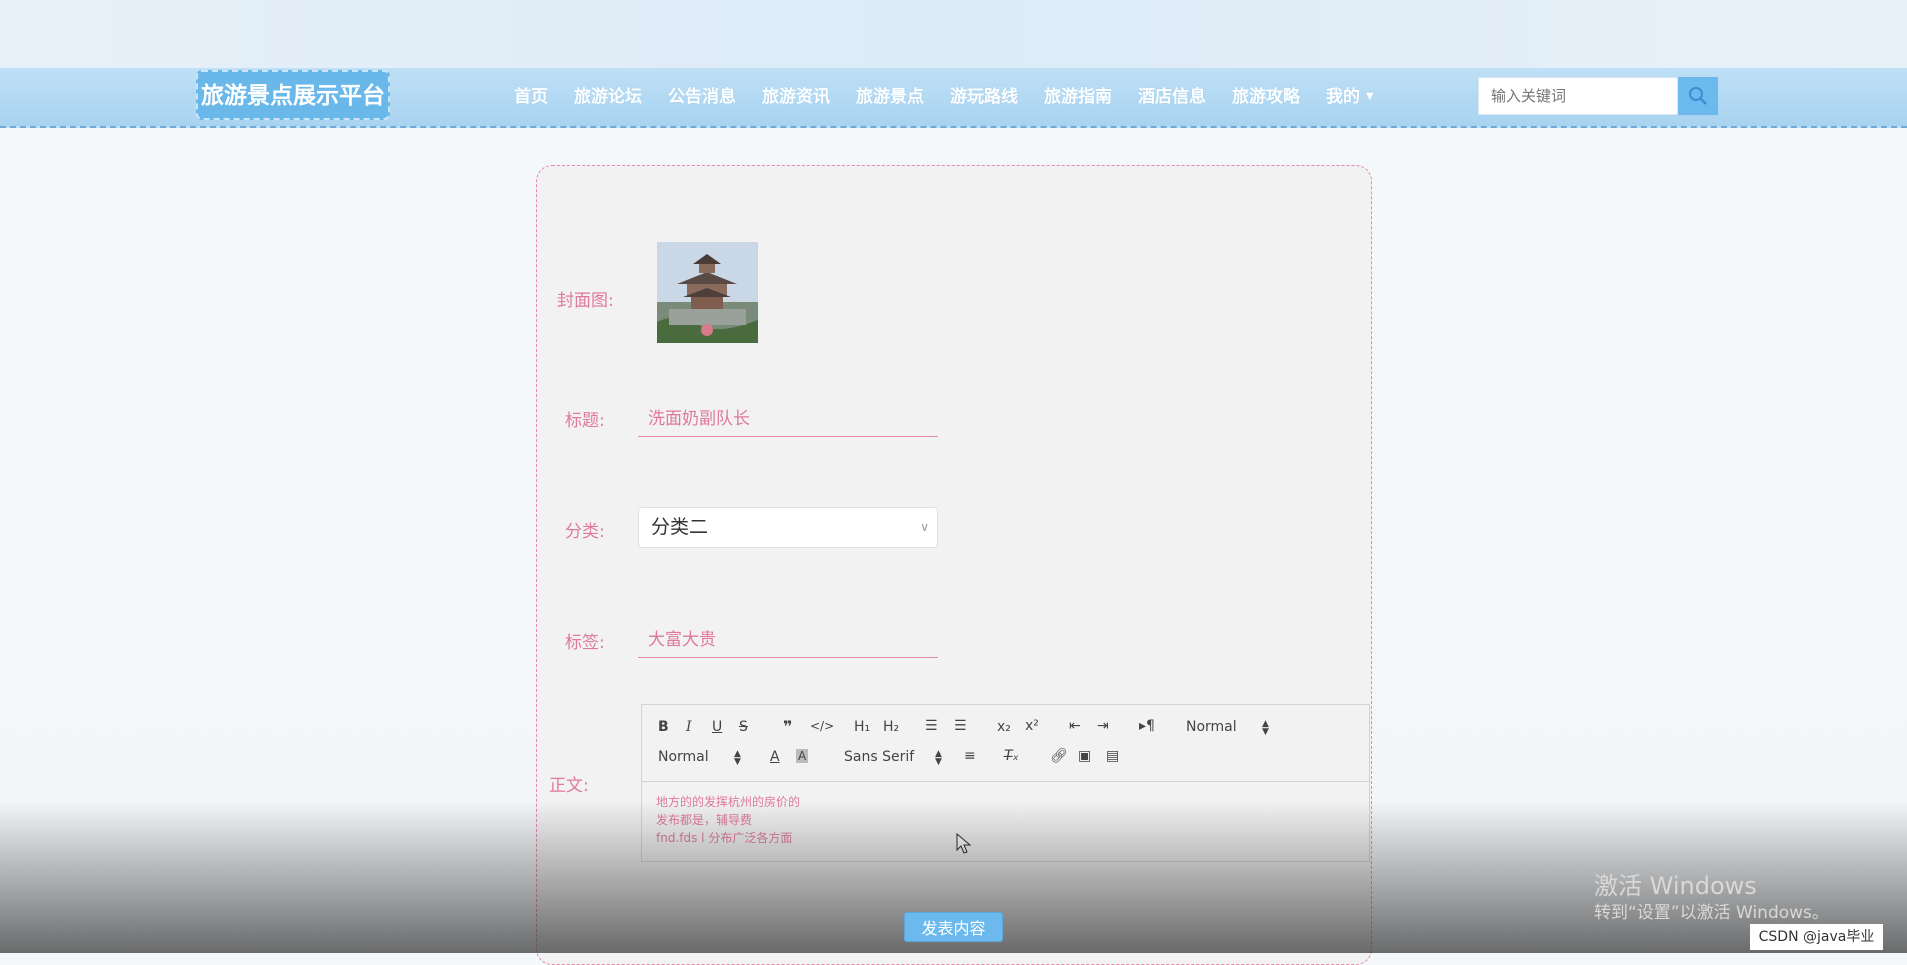 This screenshot has height=965, width=1907. What do you see at coordinates (1084, 756) in the screenshot?
I see `image-icon: ▣` at bounding box center [1084, 756].